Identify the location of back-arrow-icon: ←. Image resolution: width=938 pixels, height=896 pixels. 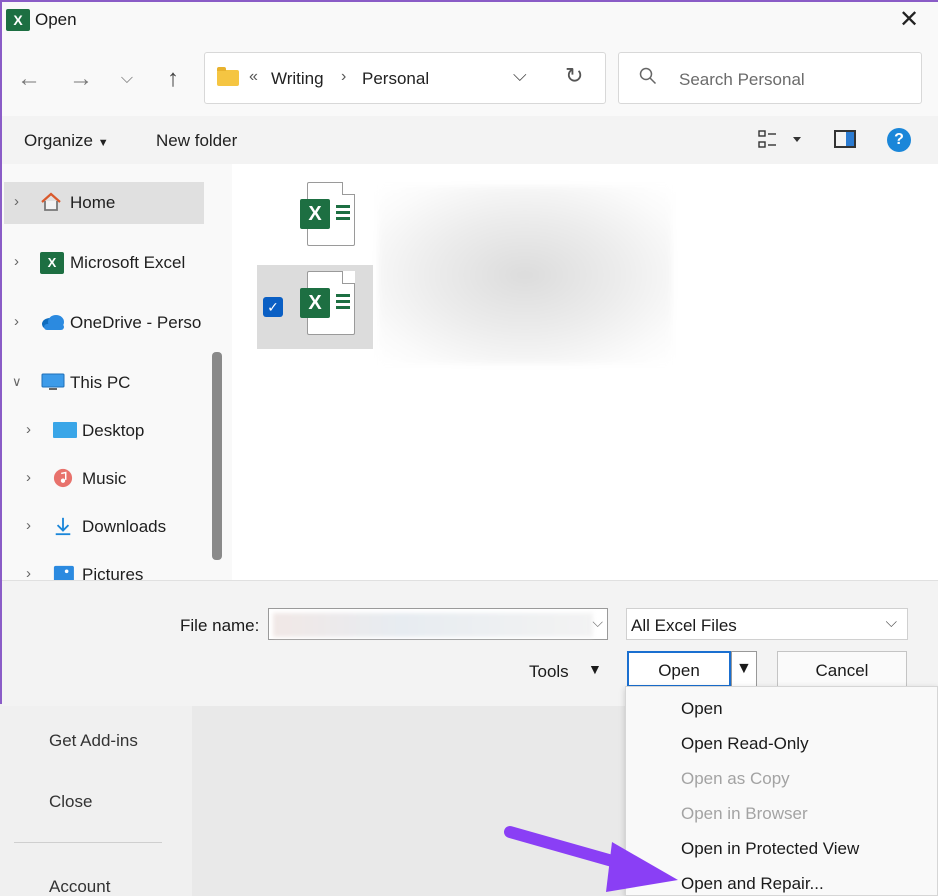
(29, 79).